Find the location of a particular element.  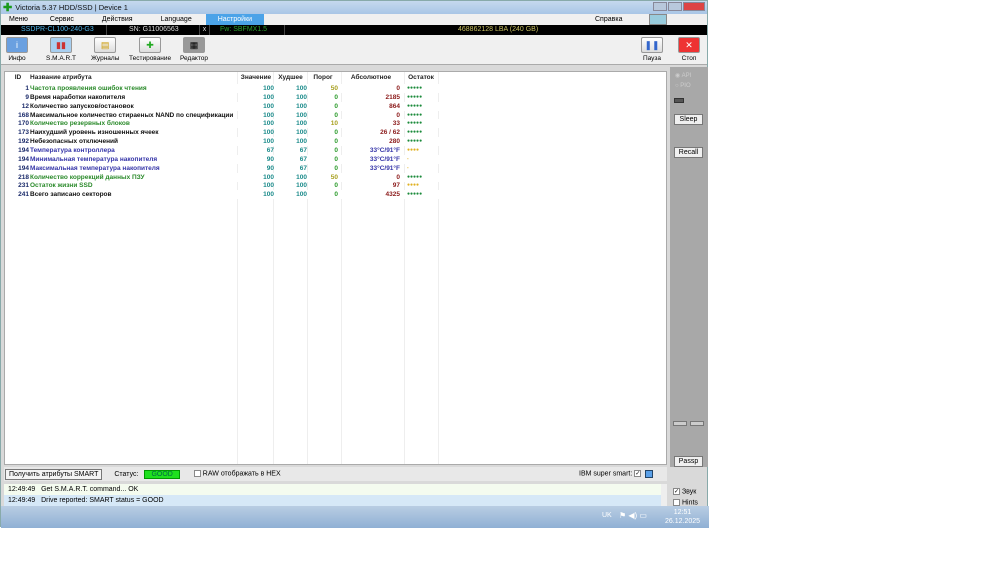

sound-checkbox: ✓ is located at coordinates (676, 491).